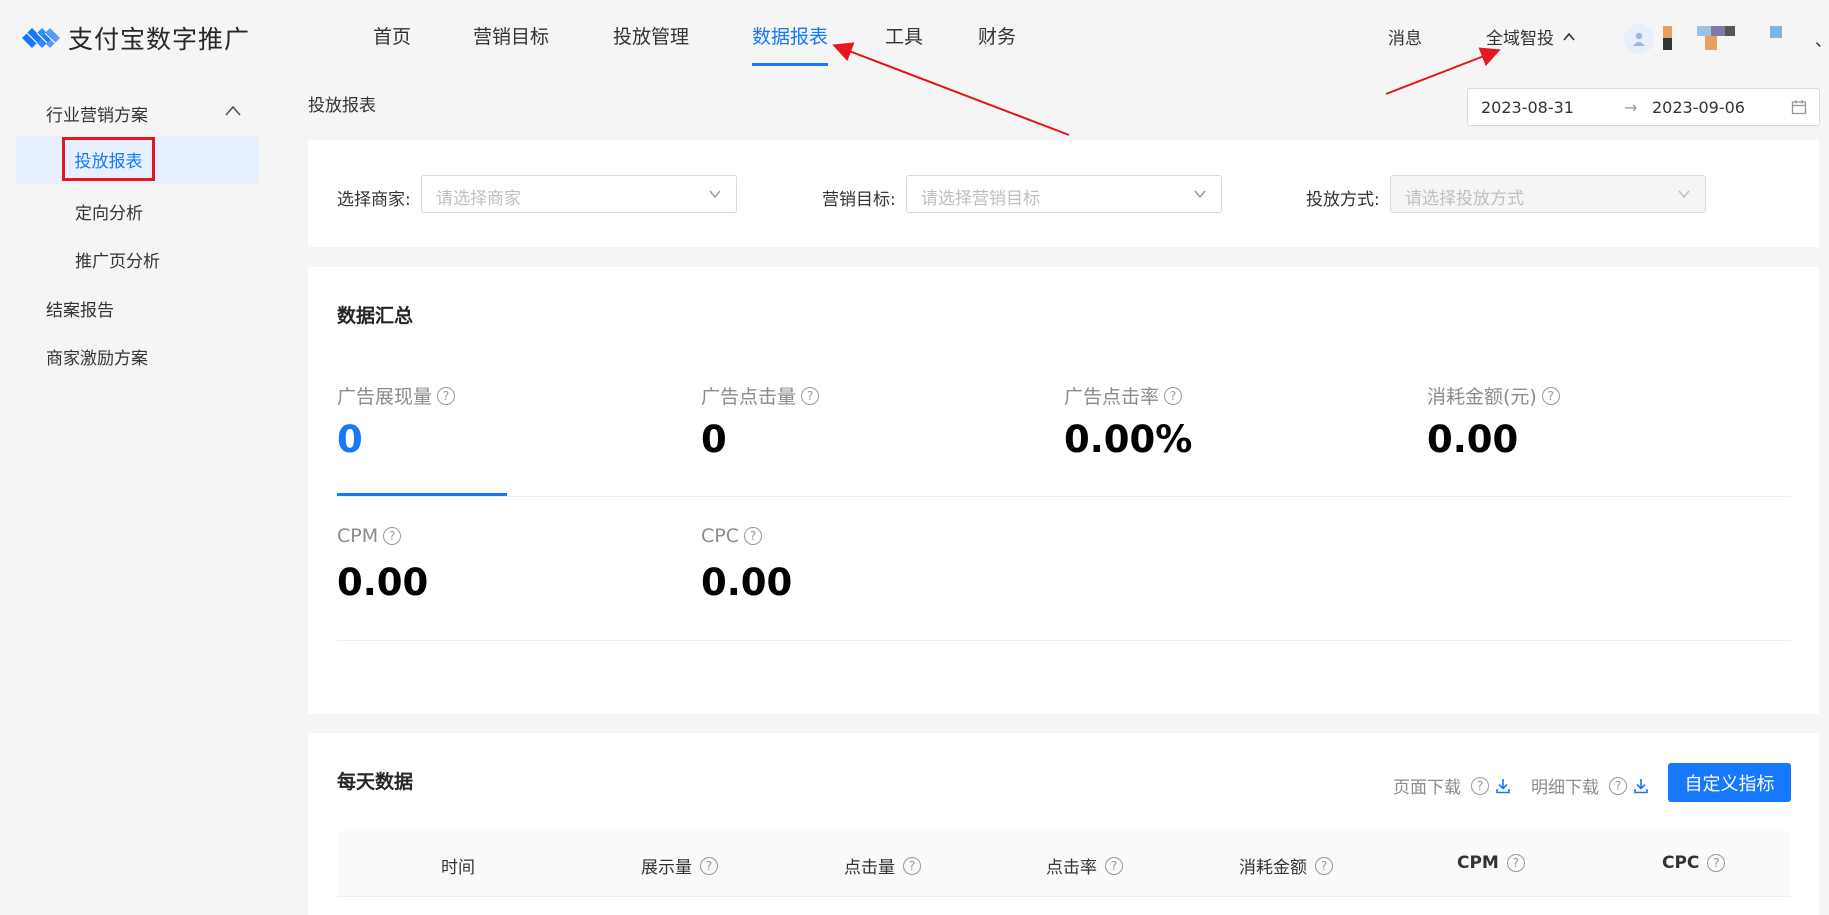 This screenshot has width=1829, height=915. Describe the element at coordinates (1405, 36) in the screenshot. I see `messages-link: 消息` at that location.